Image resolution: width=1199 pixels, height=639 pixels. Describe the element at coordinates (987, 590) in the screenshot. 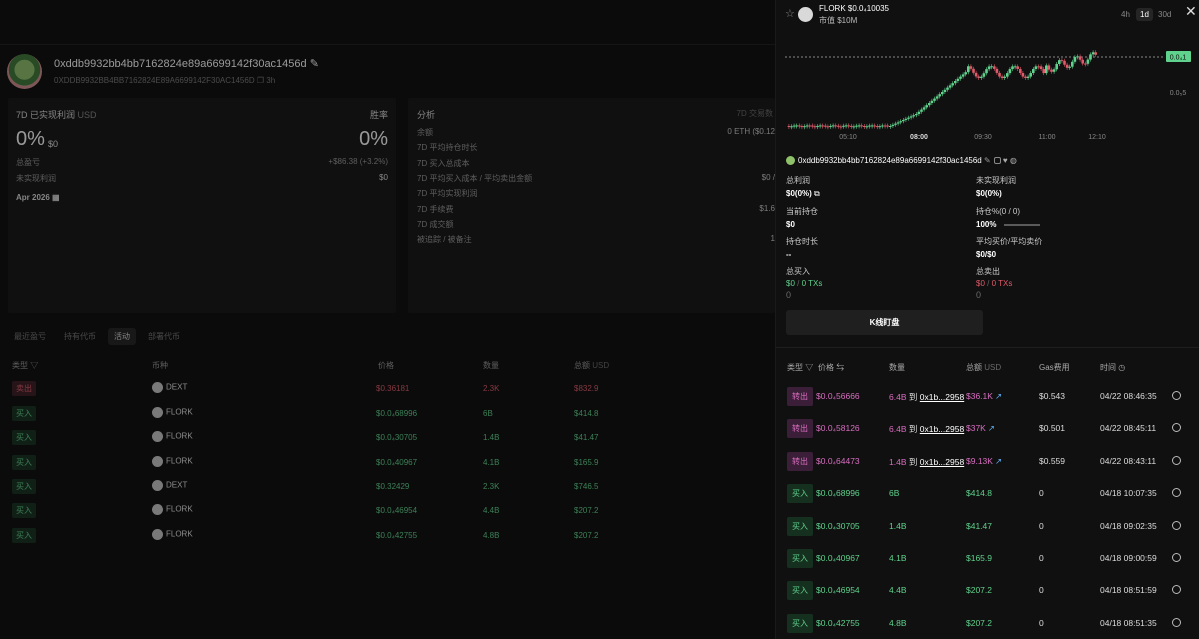

I see `trade-row: 买入 $0.0₄46954 4.4B $207.2 0 04/18 08:51:59` at that location.